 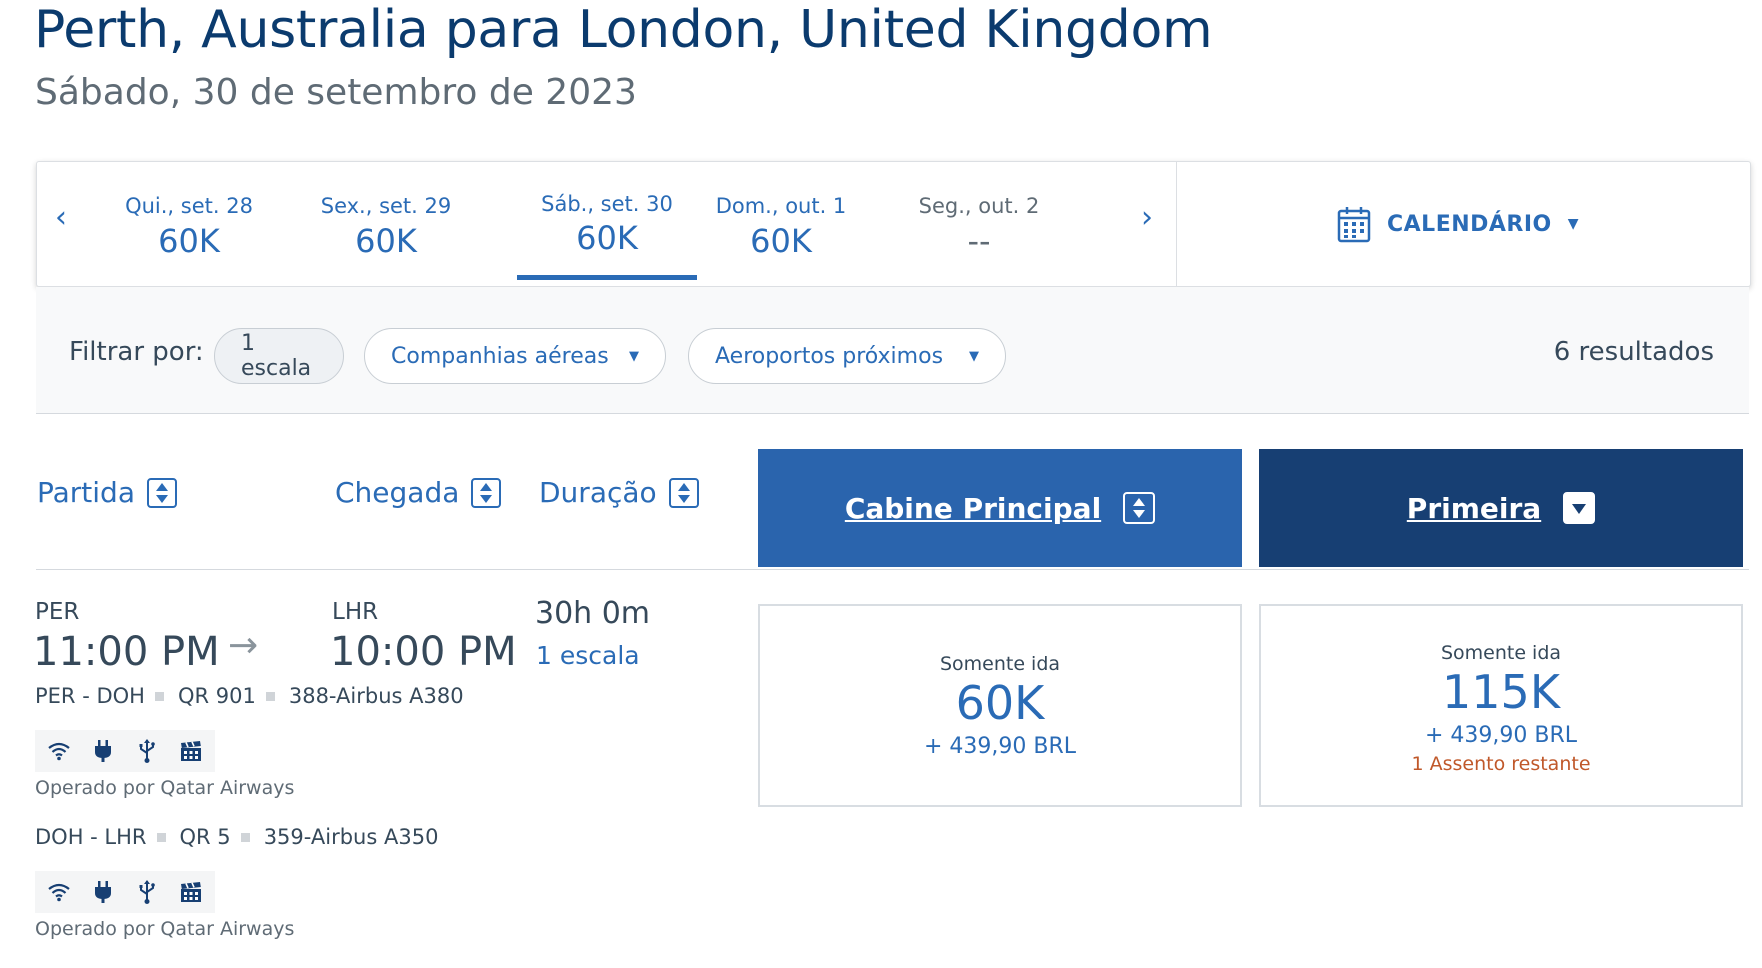 What do you see at coordinates (1579, 508) in the screenshot?
I see `sort-descending-icon` at bounding box center [1579, 508].